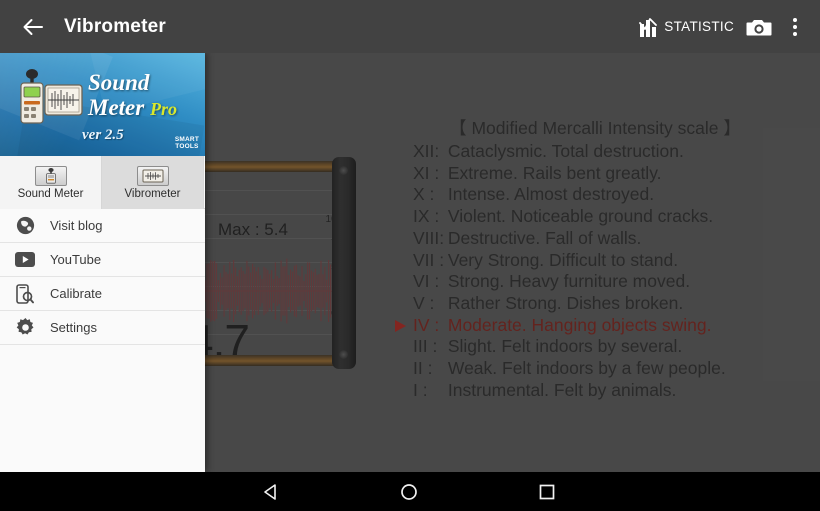 This screenshot has width=820, height=511. Describe the element at coordinates (186, 139) in the screenshot. I see `smart-tools-line1: SMART` at that location.